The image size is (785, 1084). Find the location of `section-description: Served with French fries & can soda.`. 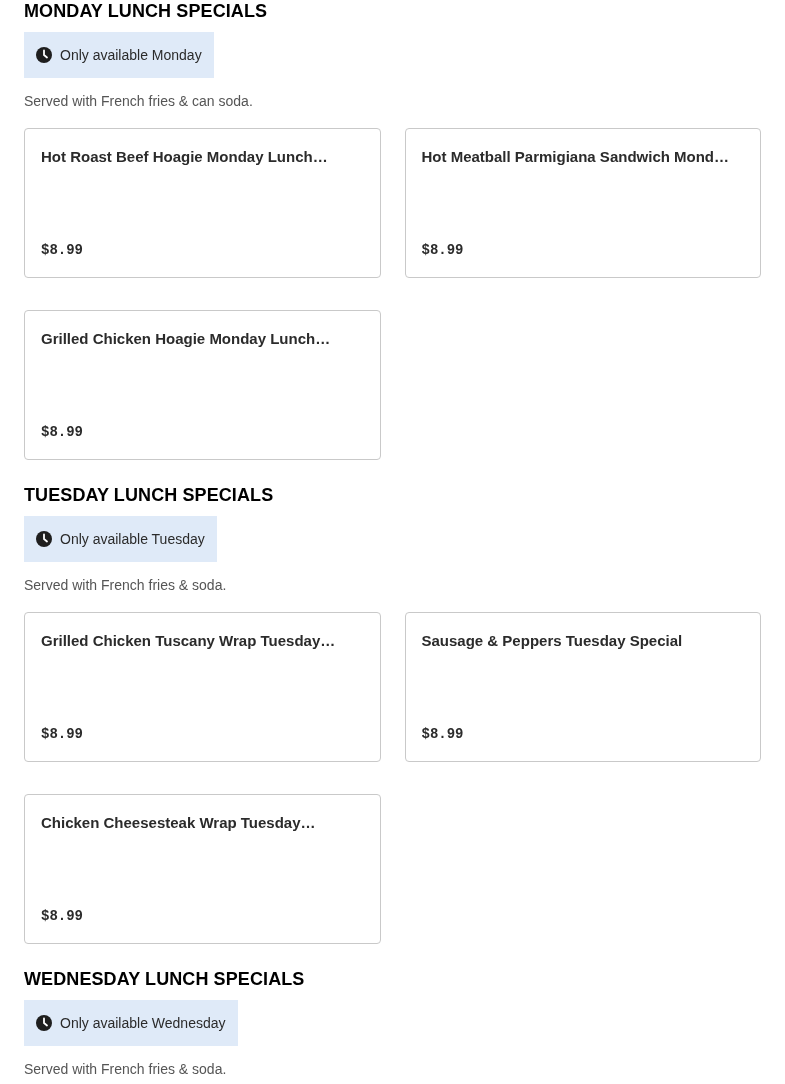

section-description: Served with French fries & can soda. is located at coordinates (139, 101).